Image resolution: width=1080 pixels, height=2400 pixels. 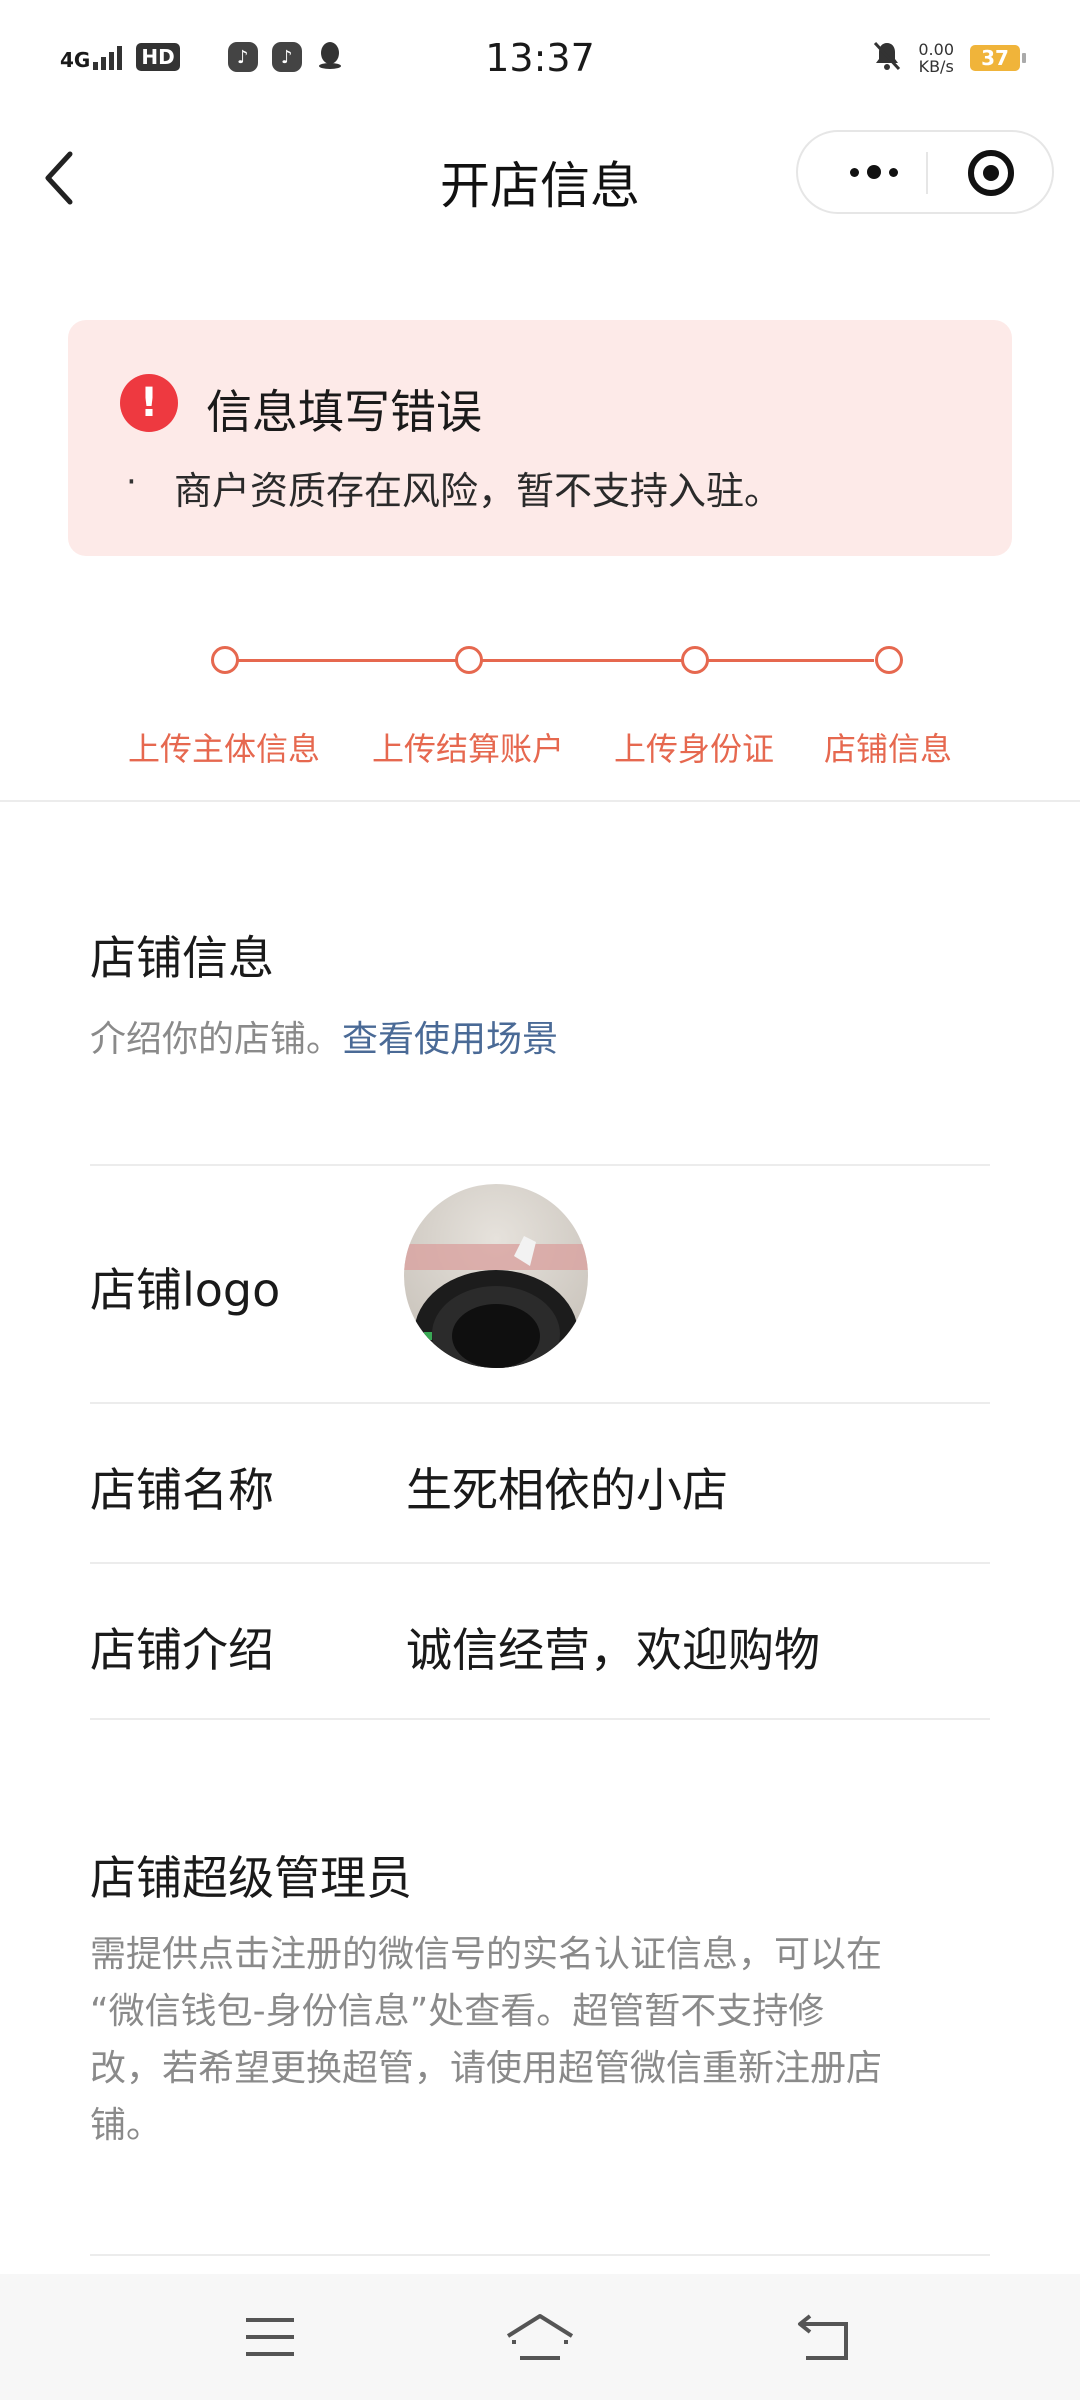 What do you see at coordinates (936, 58) in the screenshot?
I see `network-speed: 0.00 KB/s` at bounding box center [936, 58].